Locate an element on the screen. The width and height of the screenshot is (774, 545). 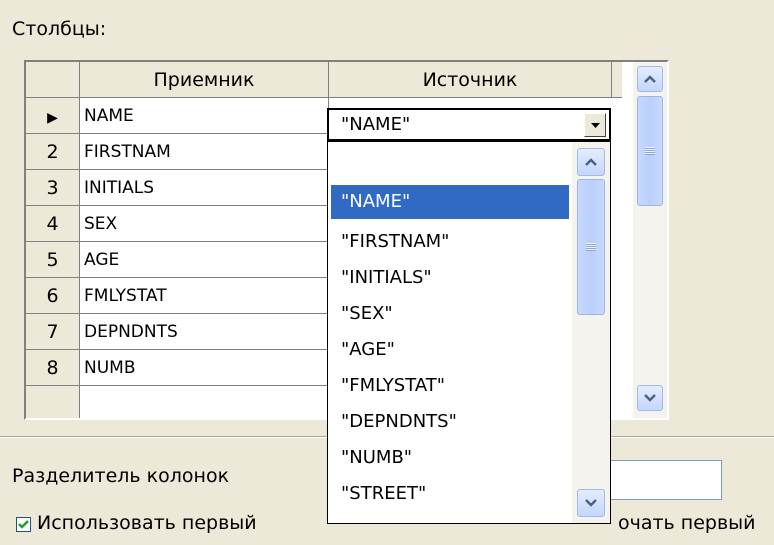
dropdown-option: "FMLYSTAT" is located at coordinates (450, 386).